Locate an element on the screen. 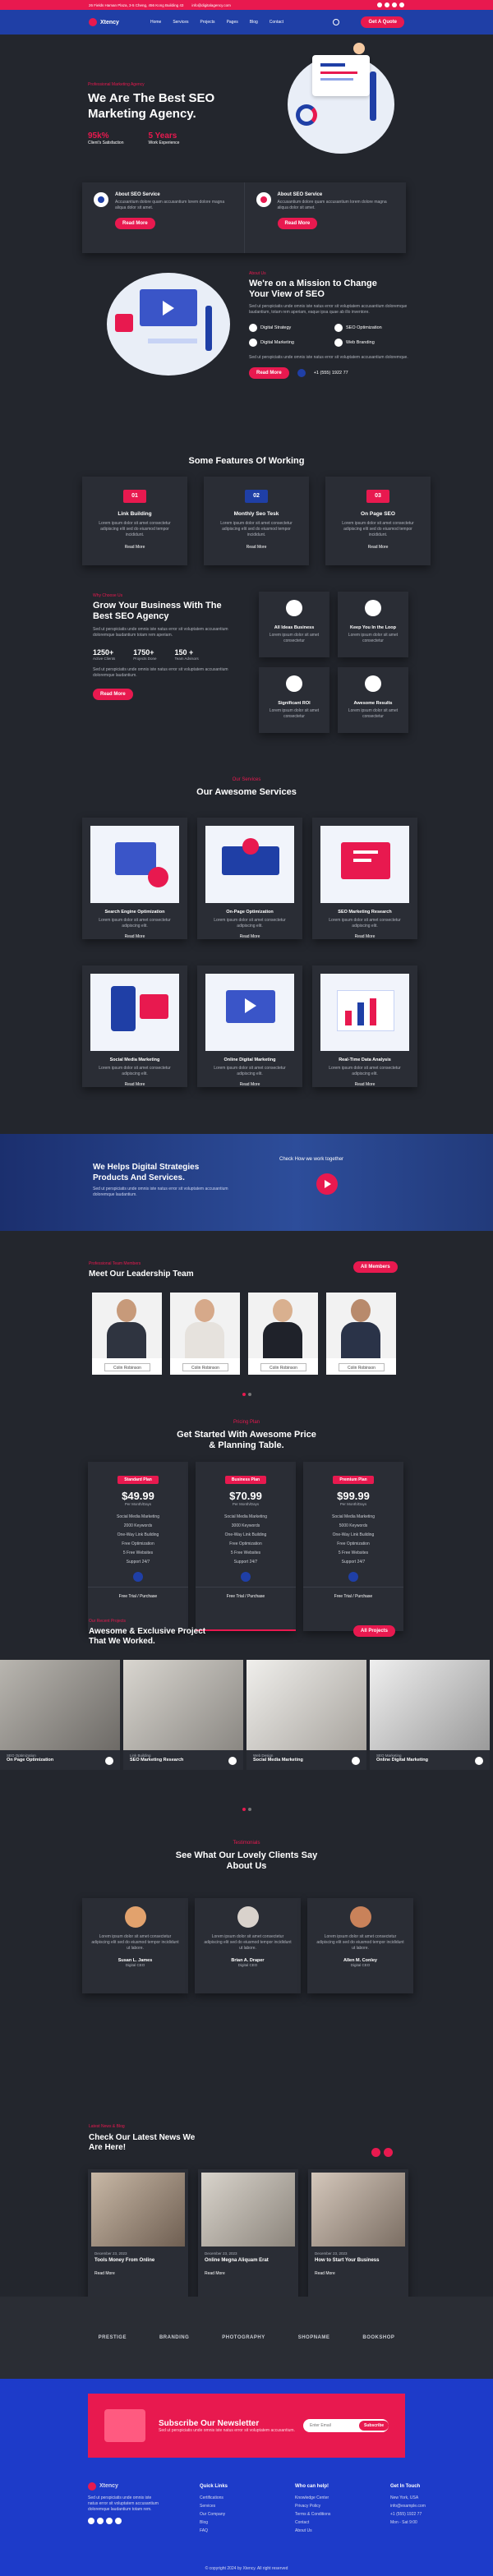 This screenshot has height=2576, width=493. email-text: info@digitalagency.com is located at coordinates (211, 5).